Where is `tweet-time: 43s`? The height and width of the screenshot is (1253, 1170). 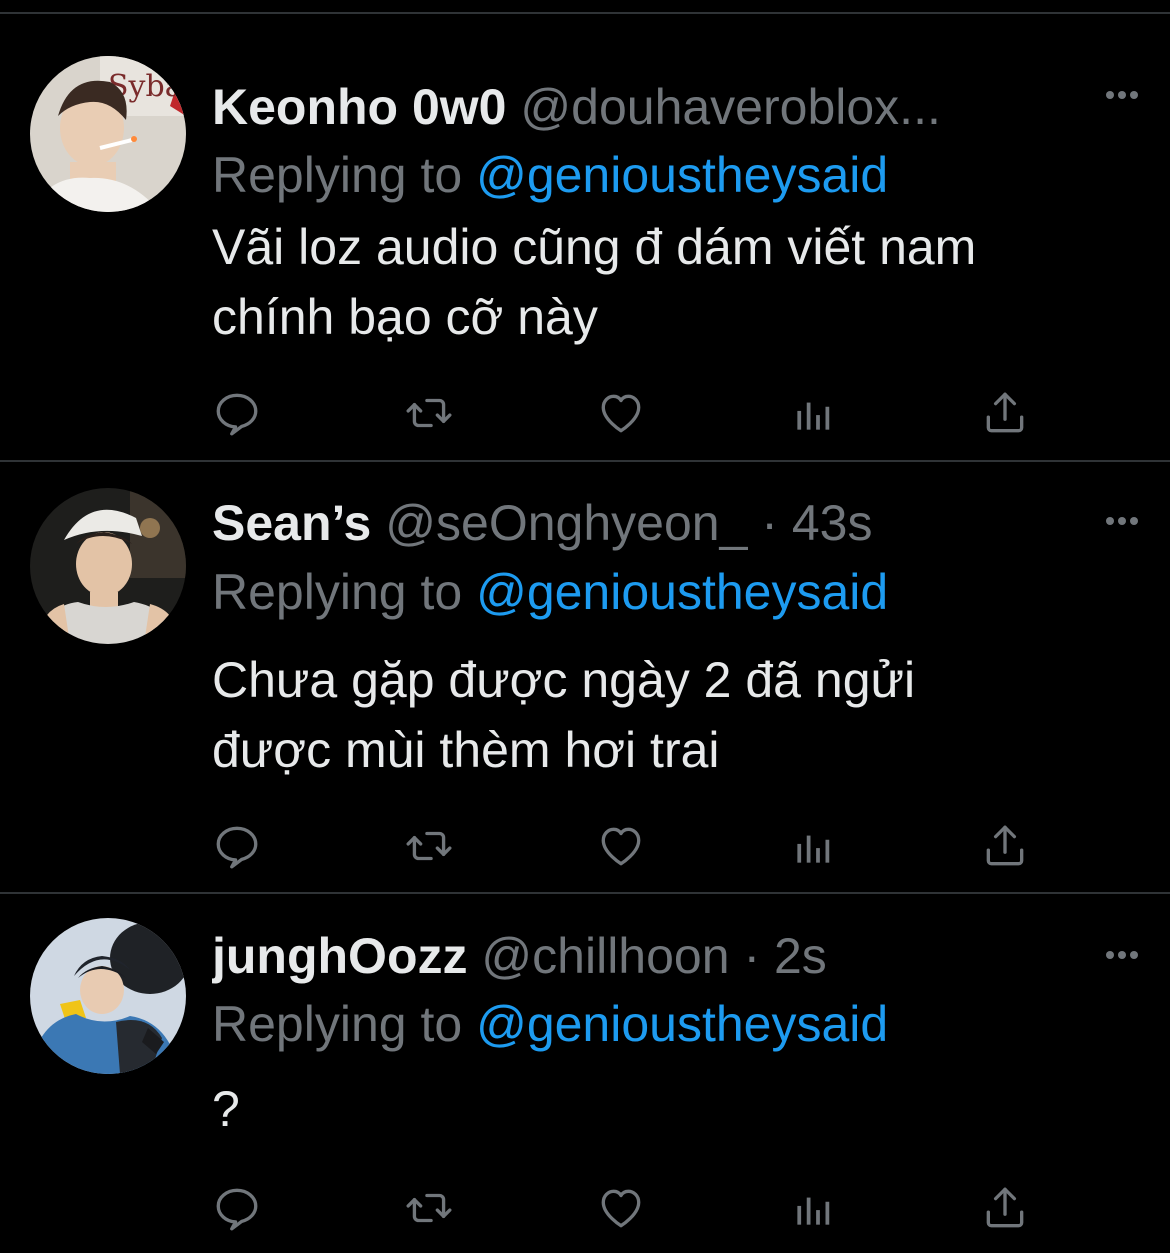 tweet-time: 43s is located at coordinates (832, 523).